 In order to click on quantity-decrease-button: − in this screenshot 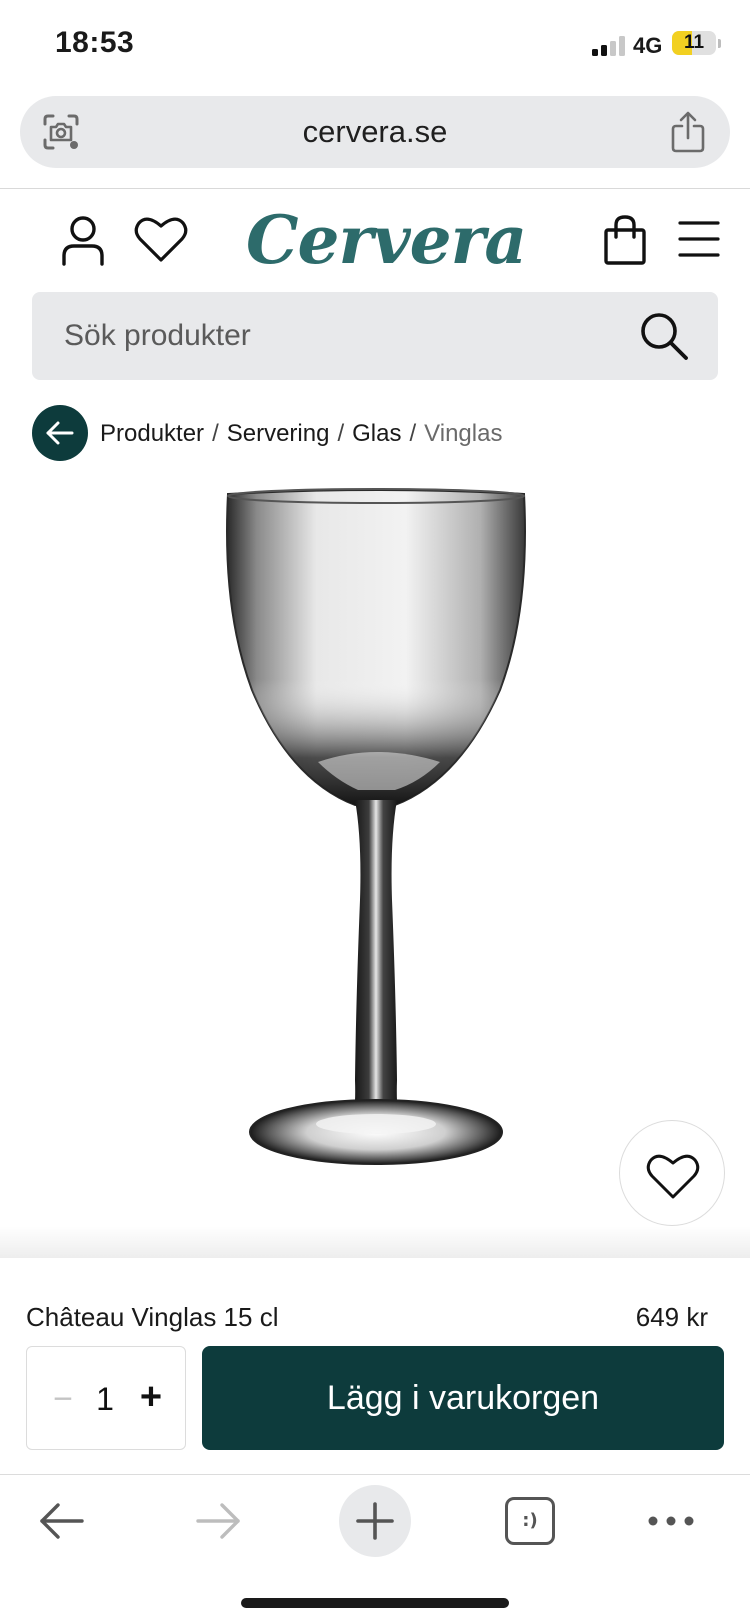, I will do `click(63, 1399)`.